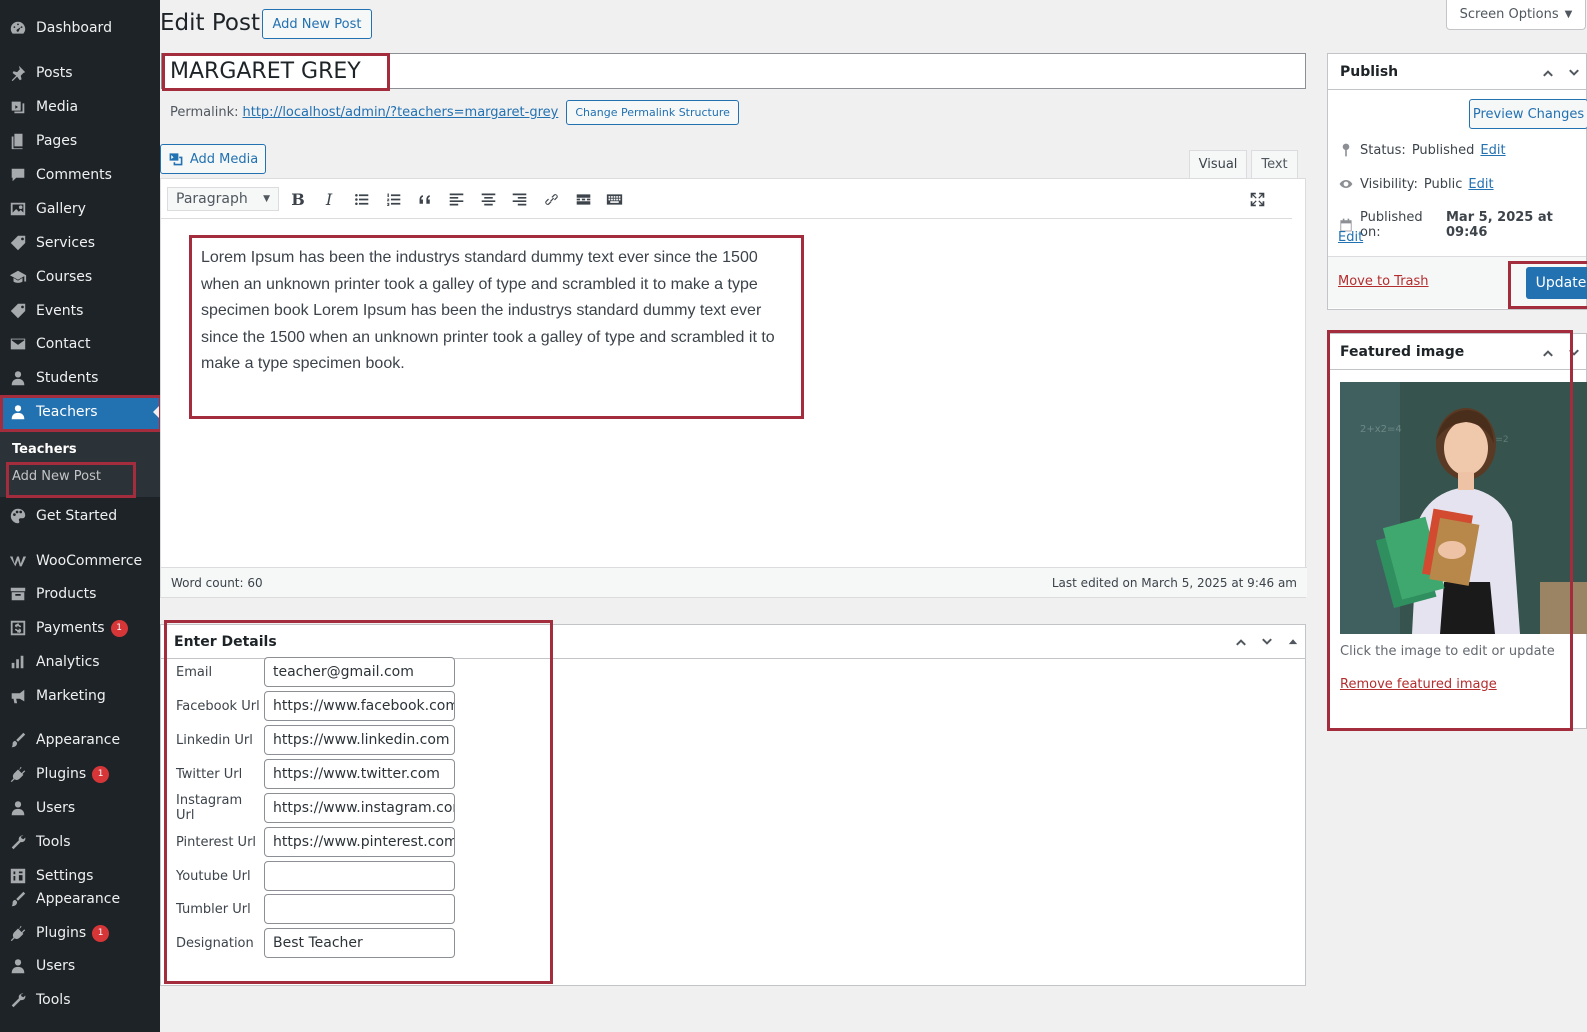 The height and width of the screenshot is (1032, 1587). Describe the element at coordinates (1480, 184) in the screenshot. I see `edit-visibility-link: Edit` at that location.